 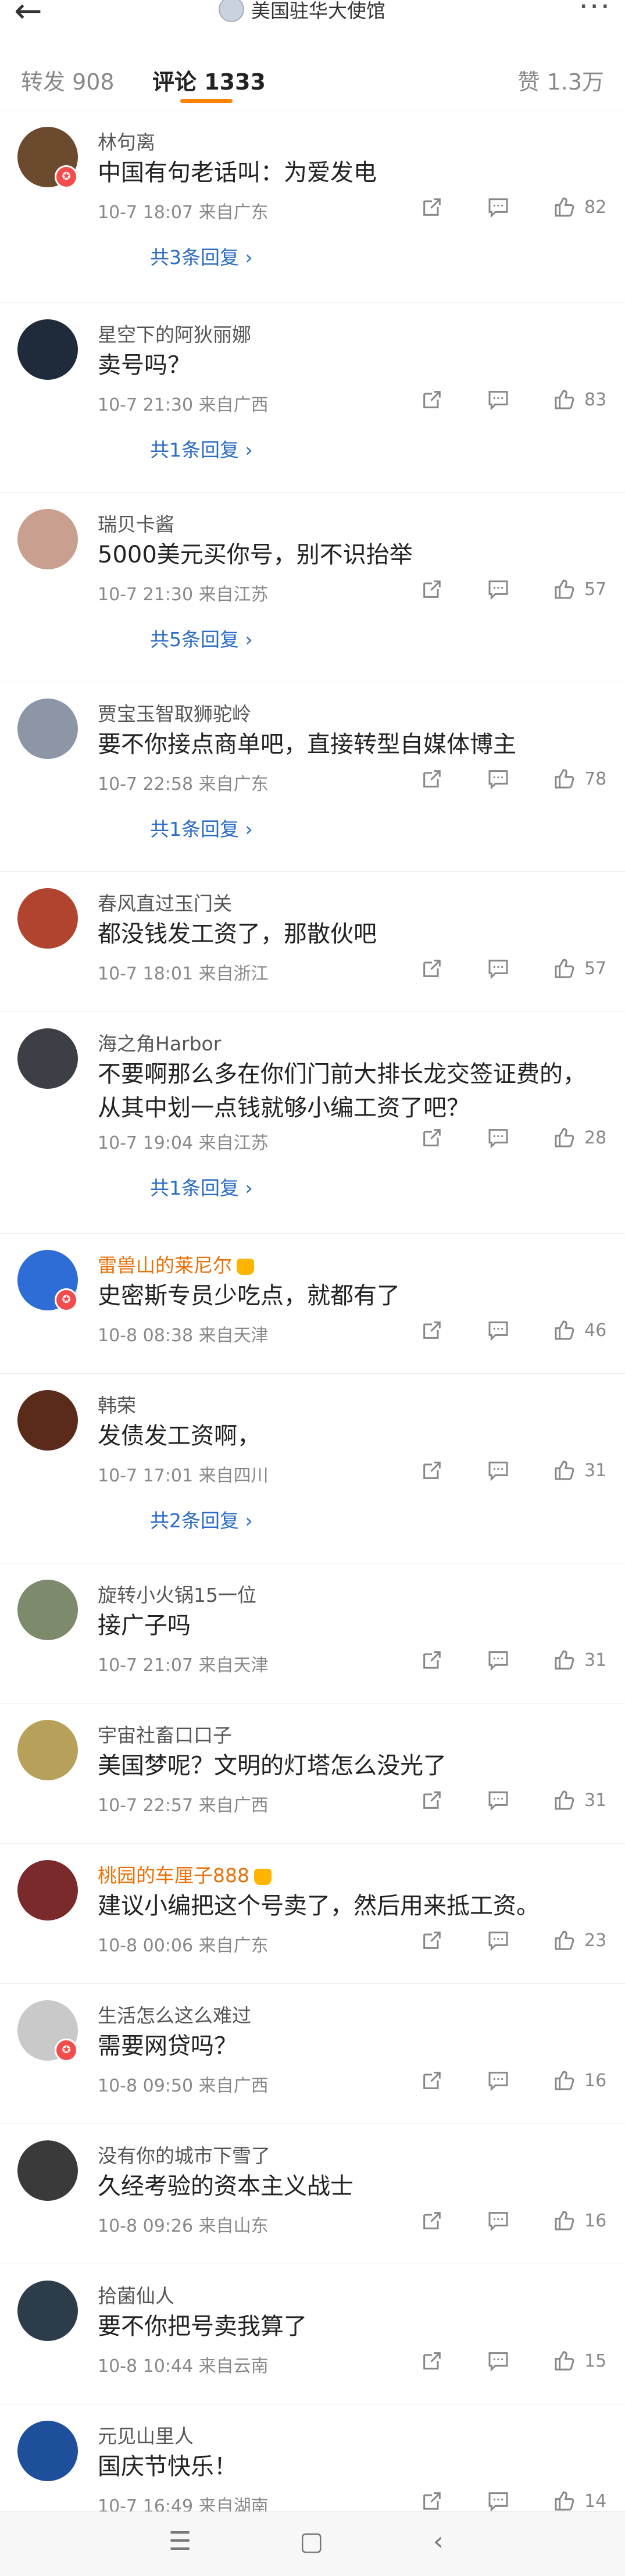 I want to click on author-name: 瑞贝卡酱, so click(x=136, y=524).